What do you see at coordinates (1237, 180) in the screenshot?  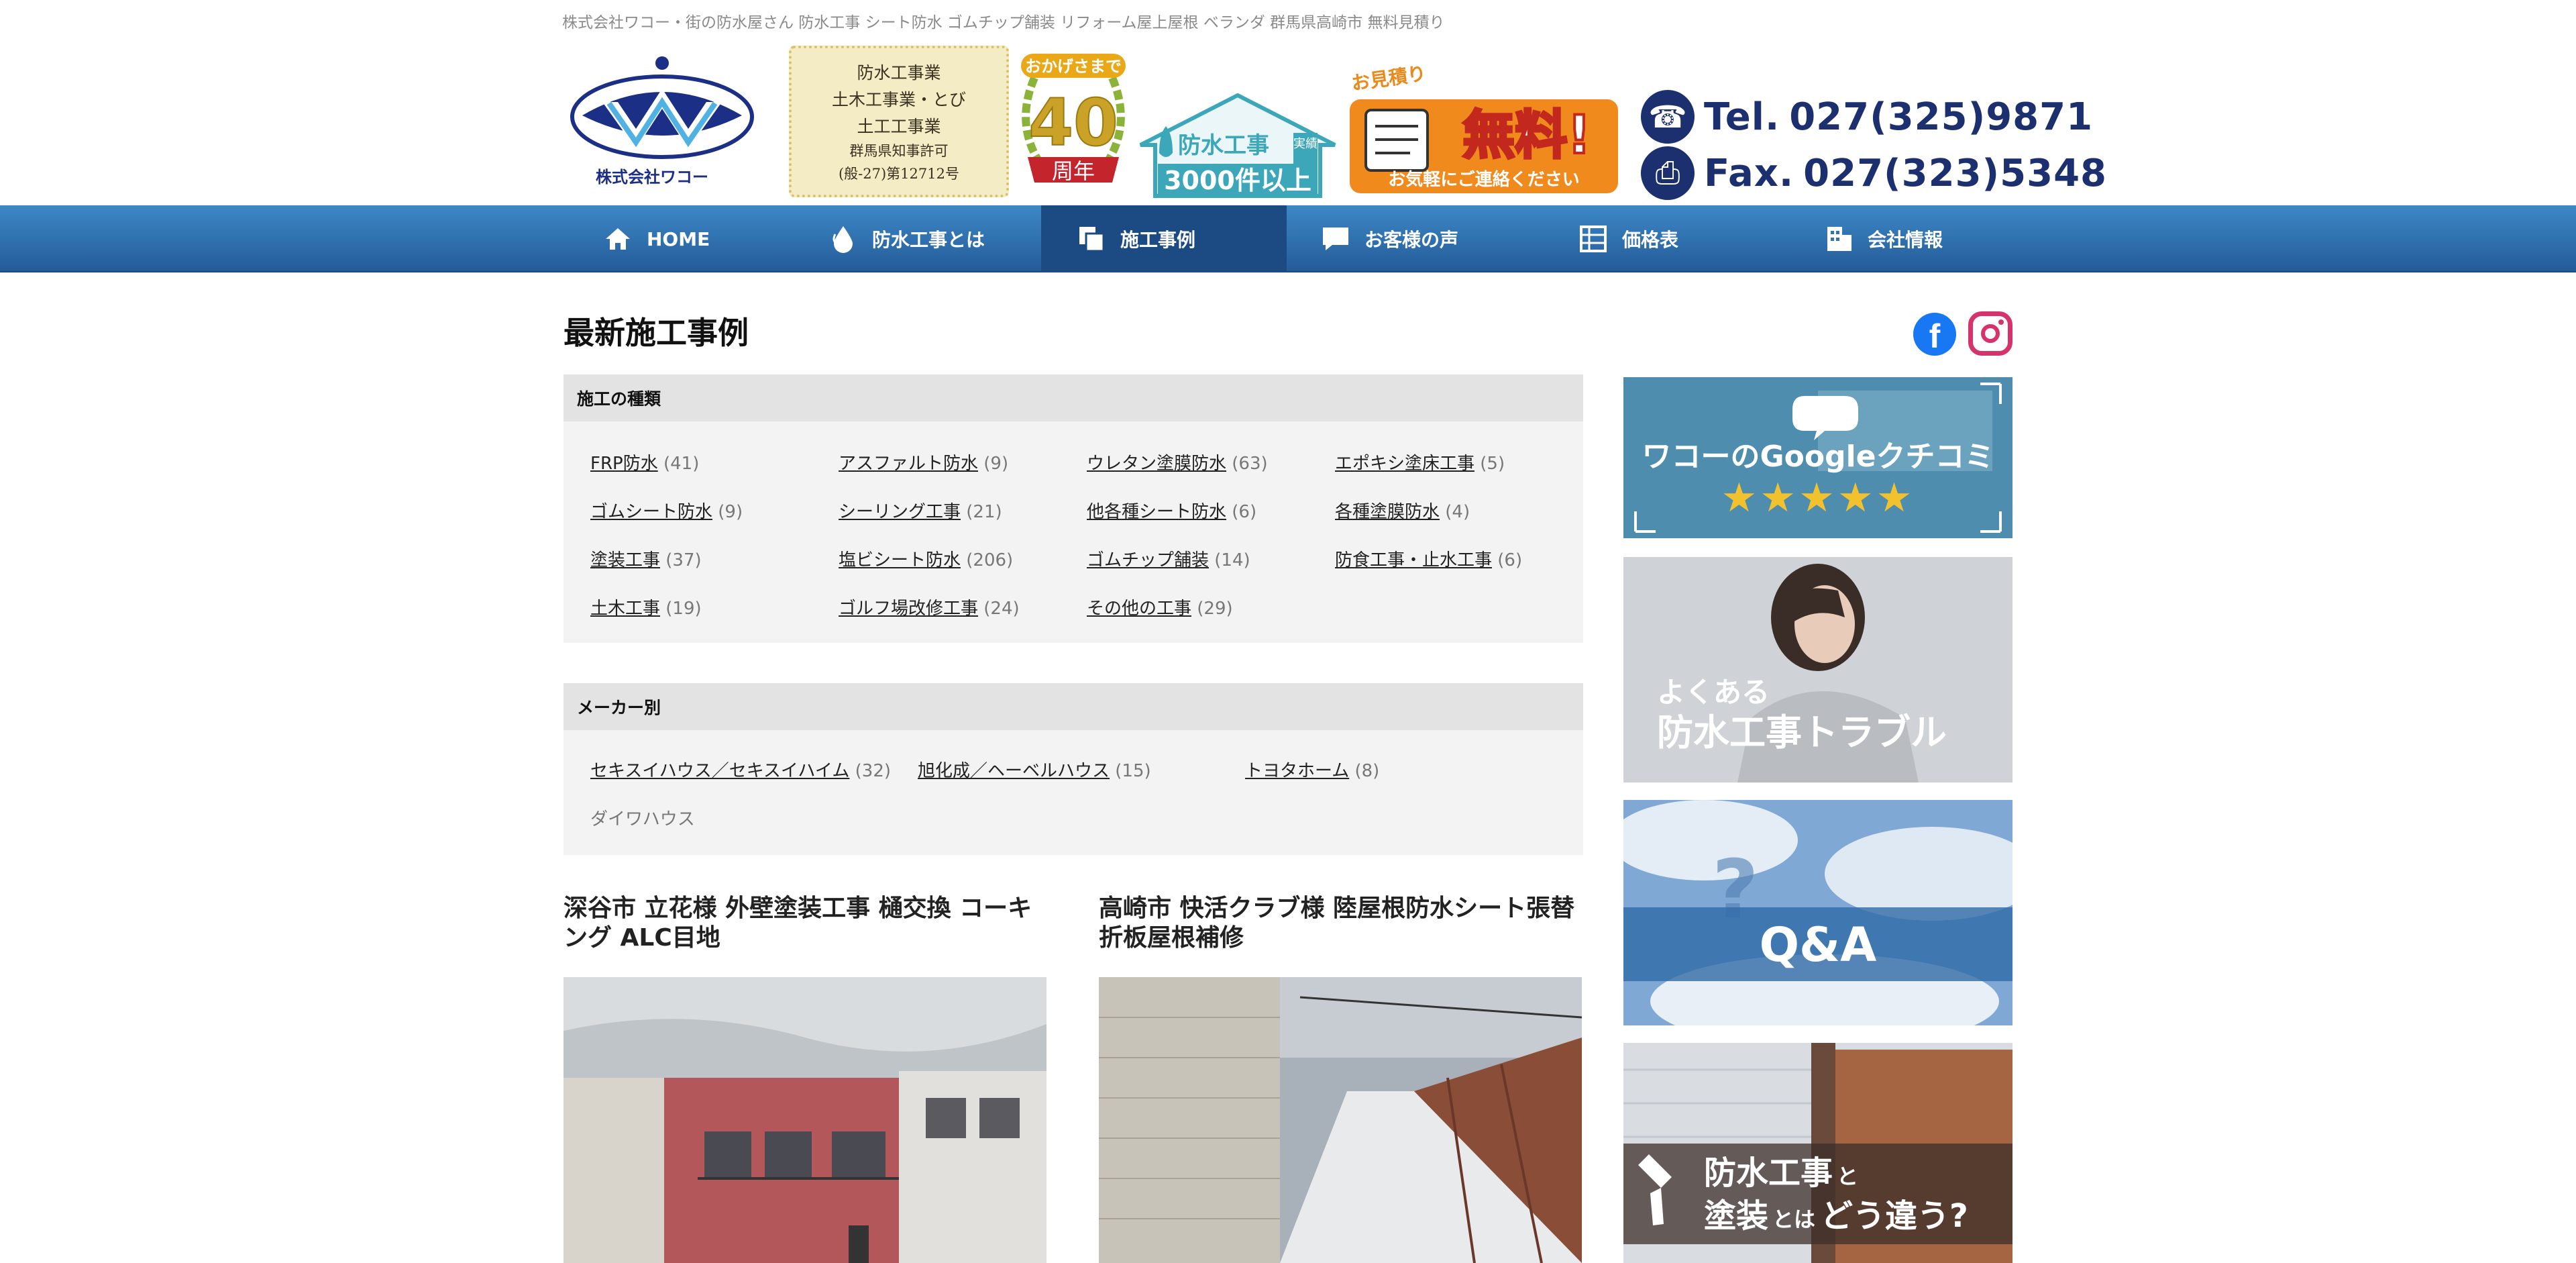 I see `count-value: 3000件以上` at bounding box center [1237, 180].